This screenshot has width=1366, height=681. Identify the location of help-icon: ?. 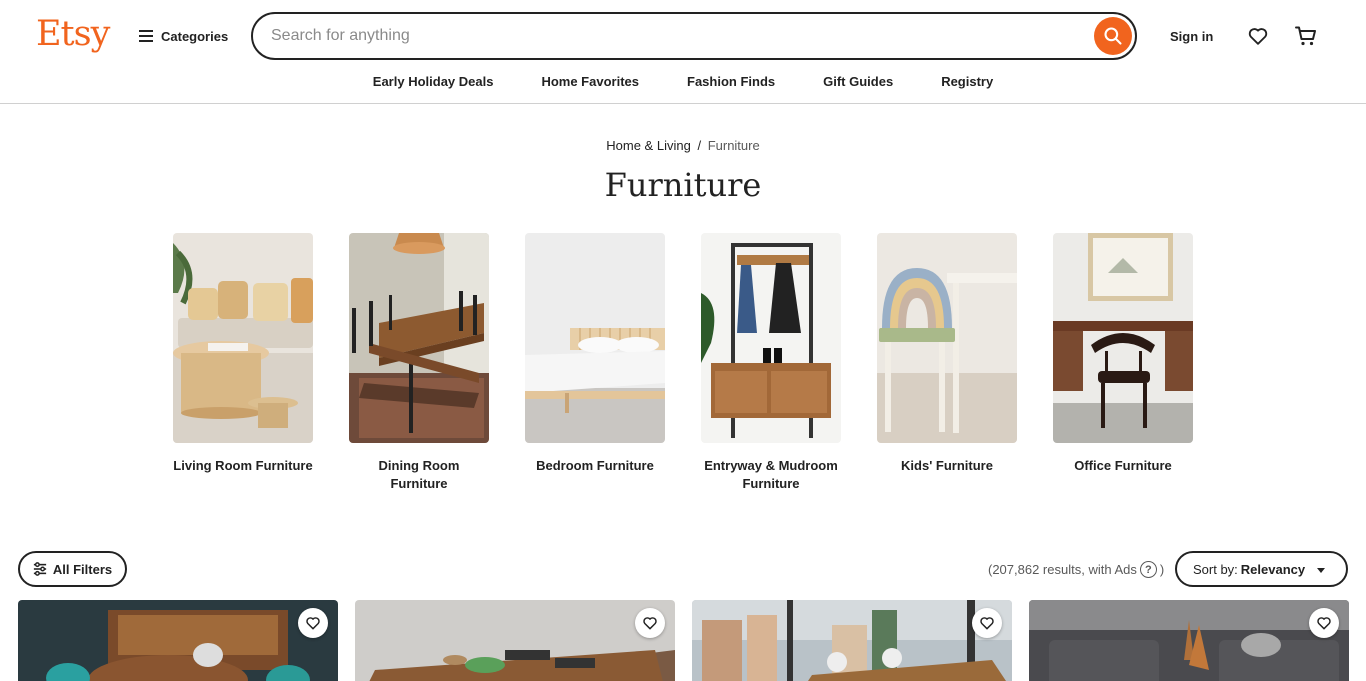
(1148, 569).